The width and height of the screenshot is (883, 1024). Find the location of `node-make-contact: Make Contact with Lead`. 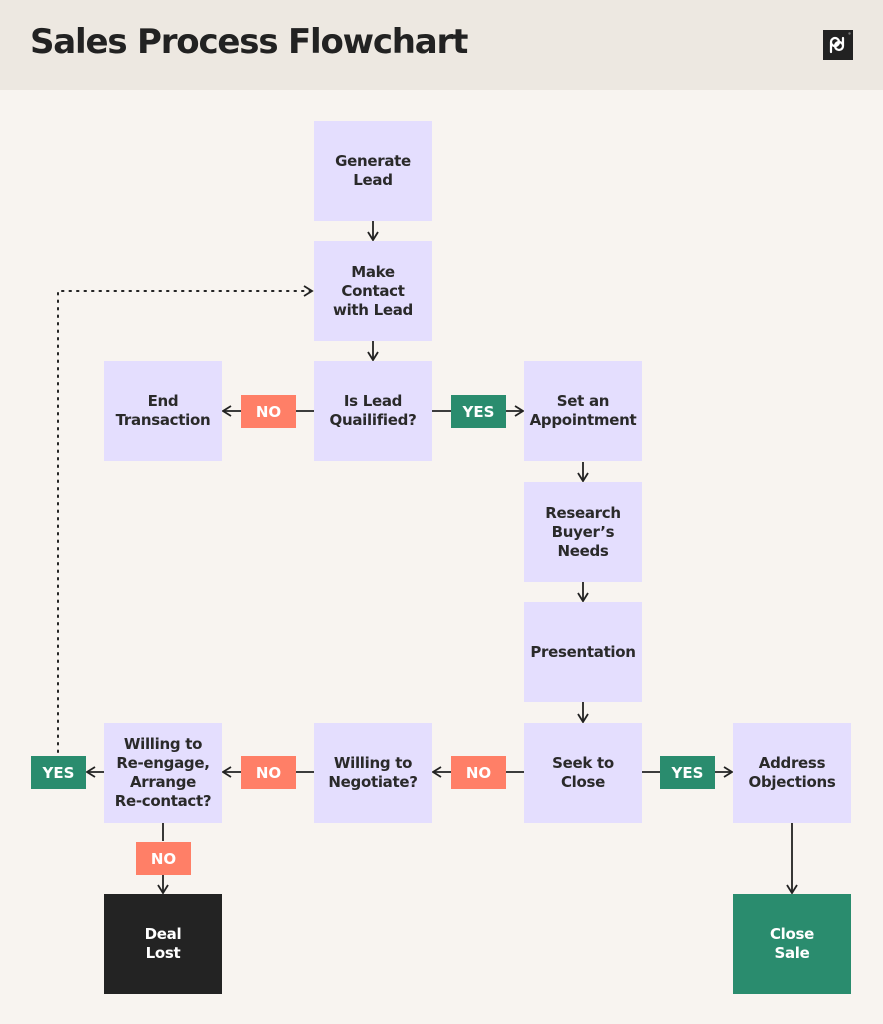

node-make-contact: Make Contact with Lead is located at coordinates (373, 291).